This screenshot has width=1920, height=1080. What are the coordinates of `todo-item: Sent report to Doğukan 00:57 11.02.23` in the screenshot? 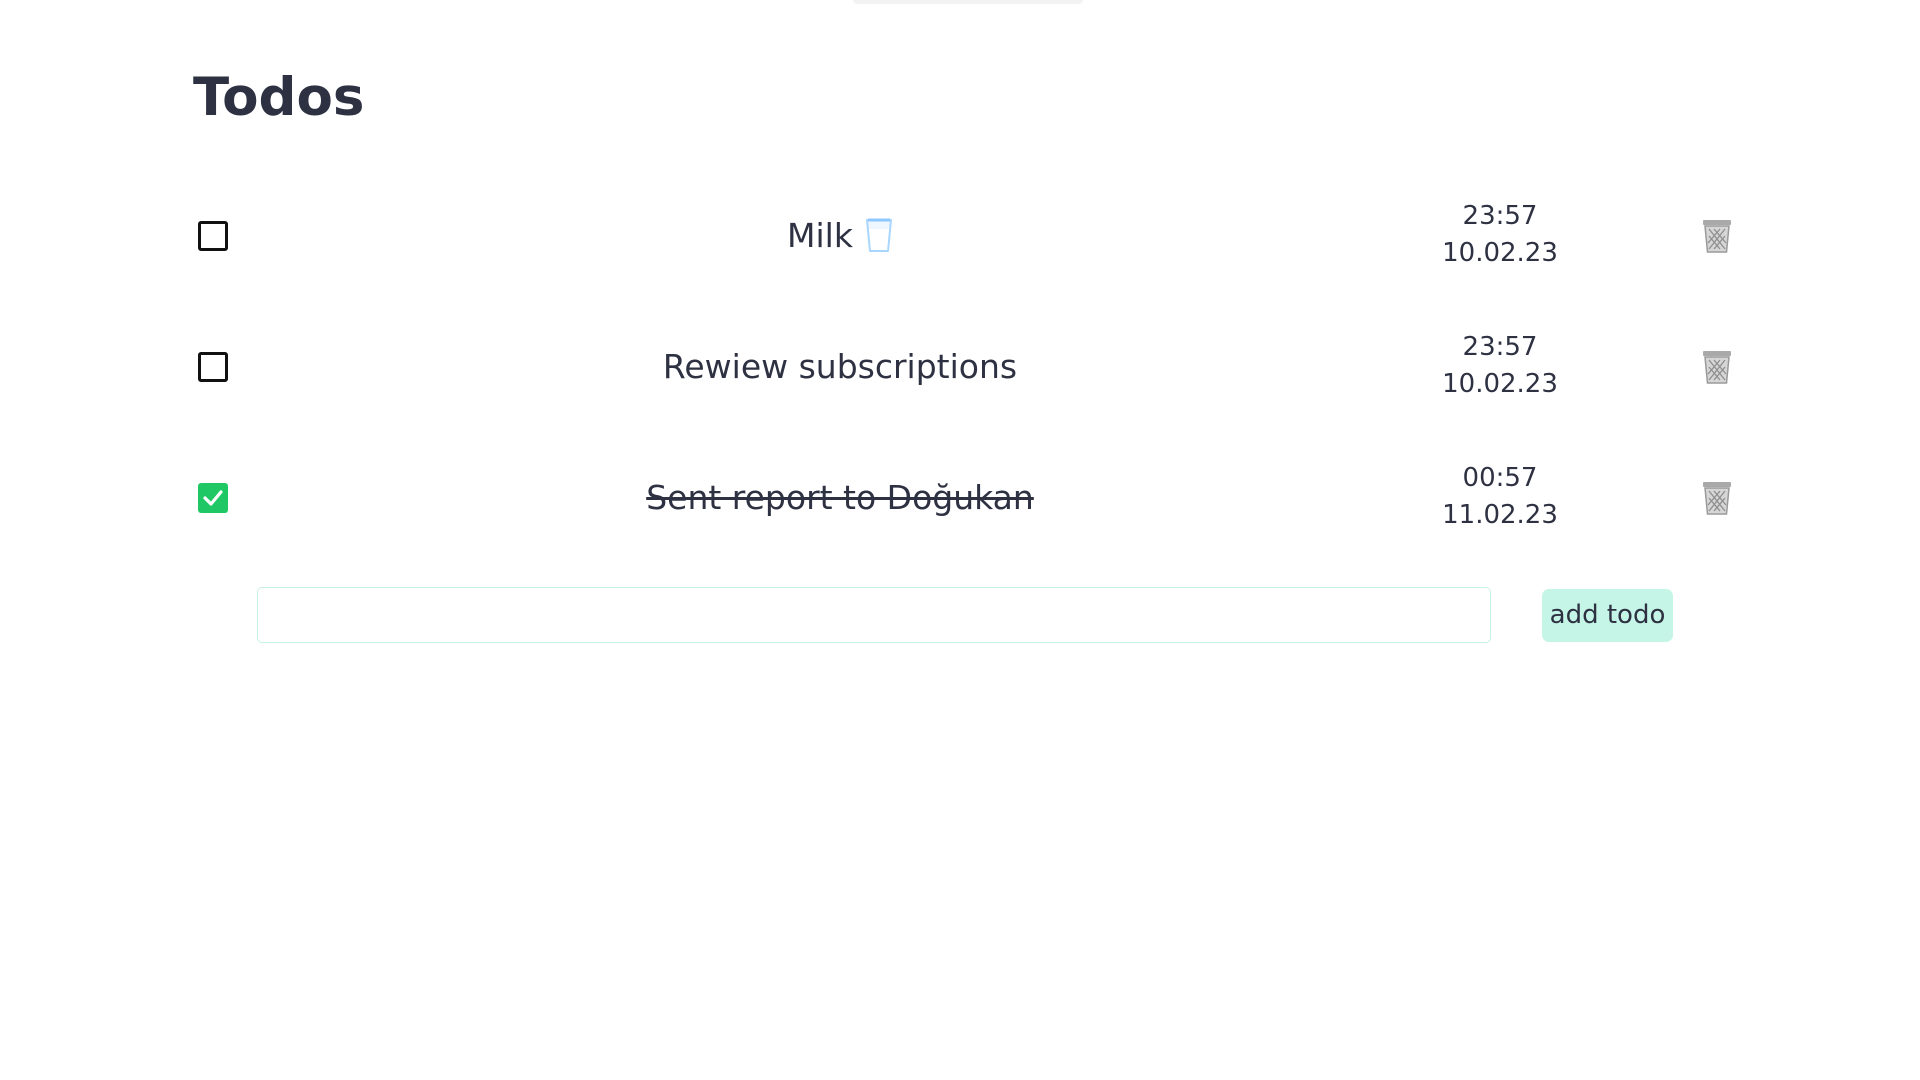 It's located at (960, 498).